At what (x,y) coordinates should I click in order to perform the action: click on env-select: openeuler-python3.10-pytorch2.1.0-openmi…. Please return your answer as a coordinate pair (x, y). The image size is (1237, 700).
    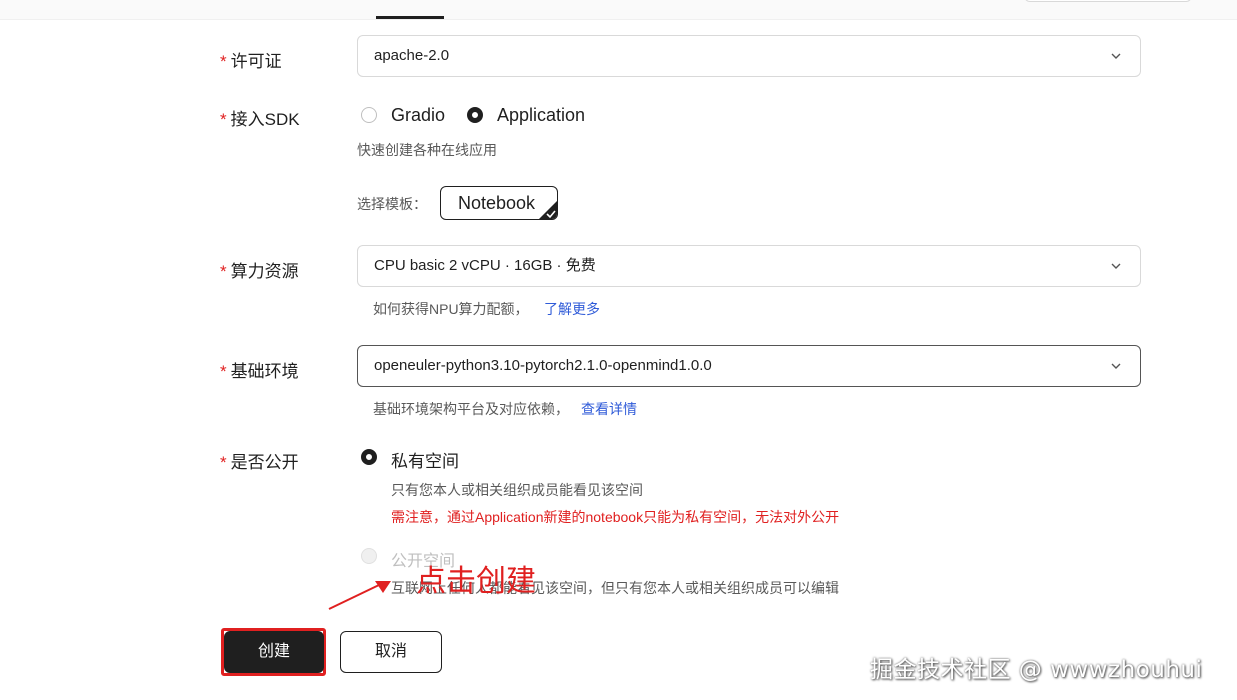
    Looking at the image, I should click on (749, 366).